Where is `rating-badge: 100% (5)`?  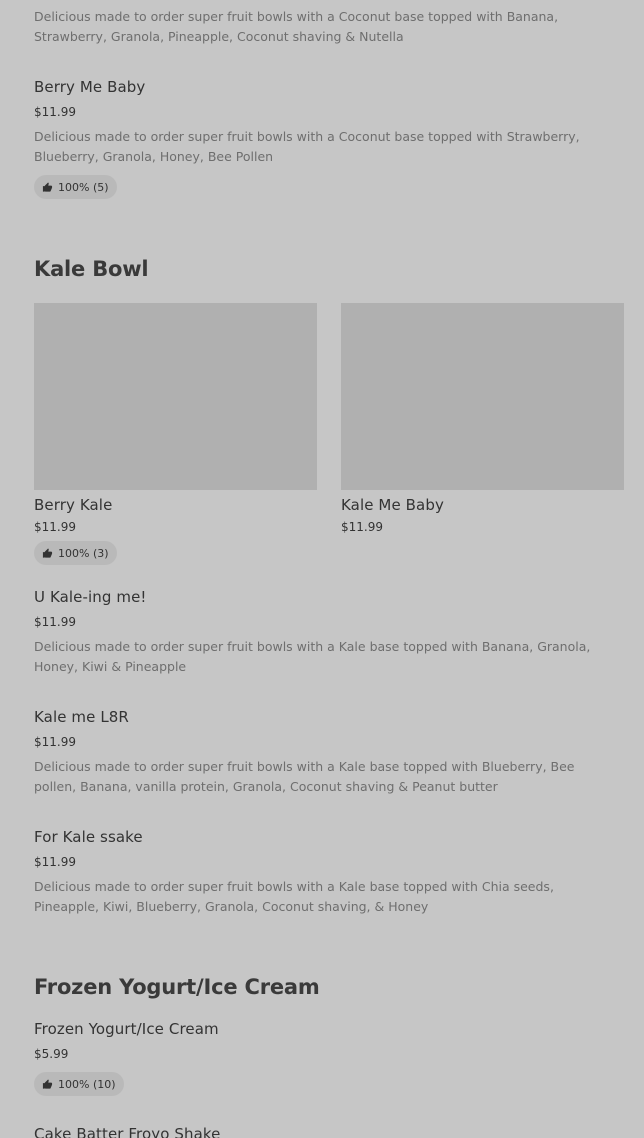 rating-badge: 100% (5) is located at coordinates (75, 187).